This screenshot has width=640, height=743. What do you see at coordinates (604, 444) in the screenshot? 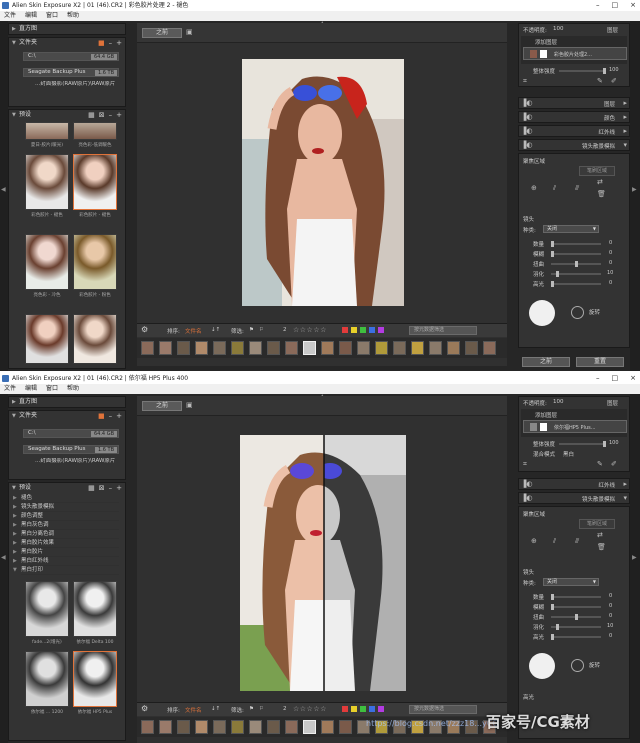
I see `strength-slider-knob` at bounding box center [604, 444].